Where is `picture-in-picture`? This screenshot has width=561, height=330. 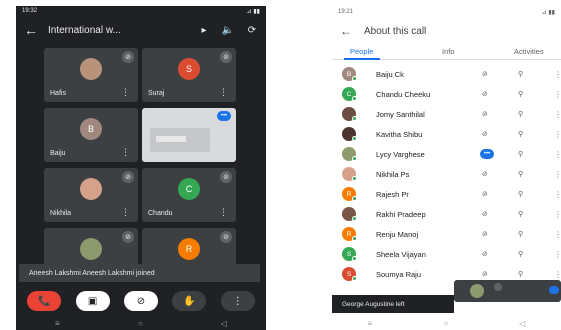 picture-in-picture is located at coordinates (507, 291).